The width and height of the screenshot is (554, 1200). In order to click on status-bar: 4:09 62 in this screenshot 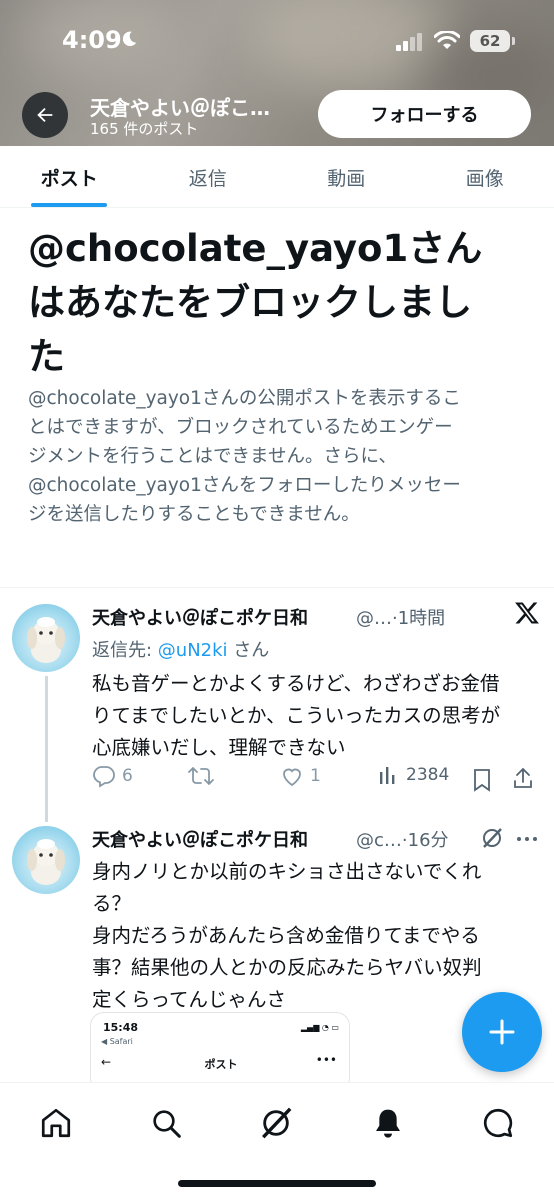, I will do `click(277, 42)`.